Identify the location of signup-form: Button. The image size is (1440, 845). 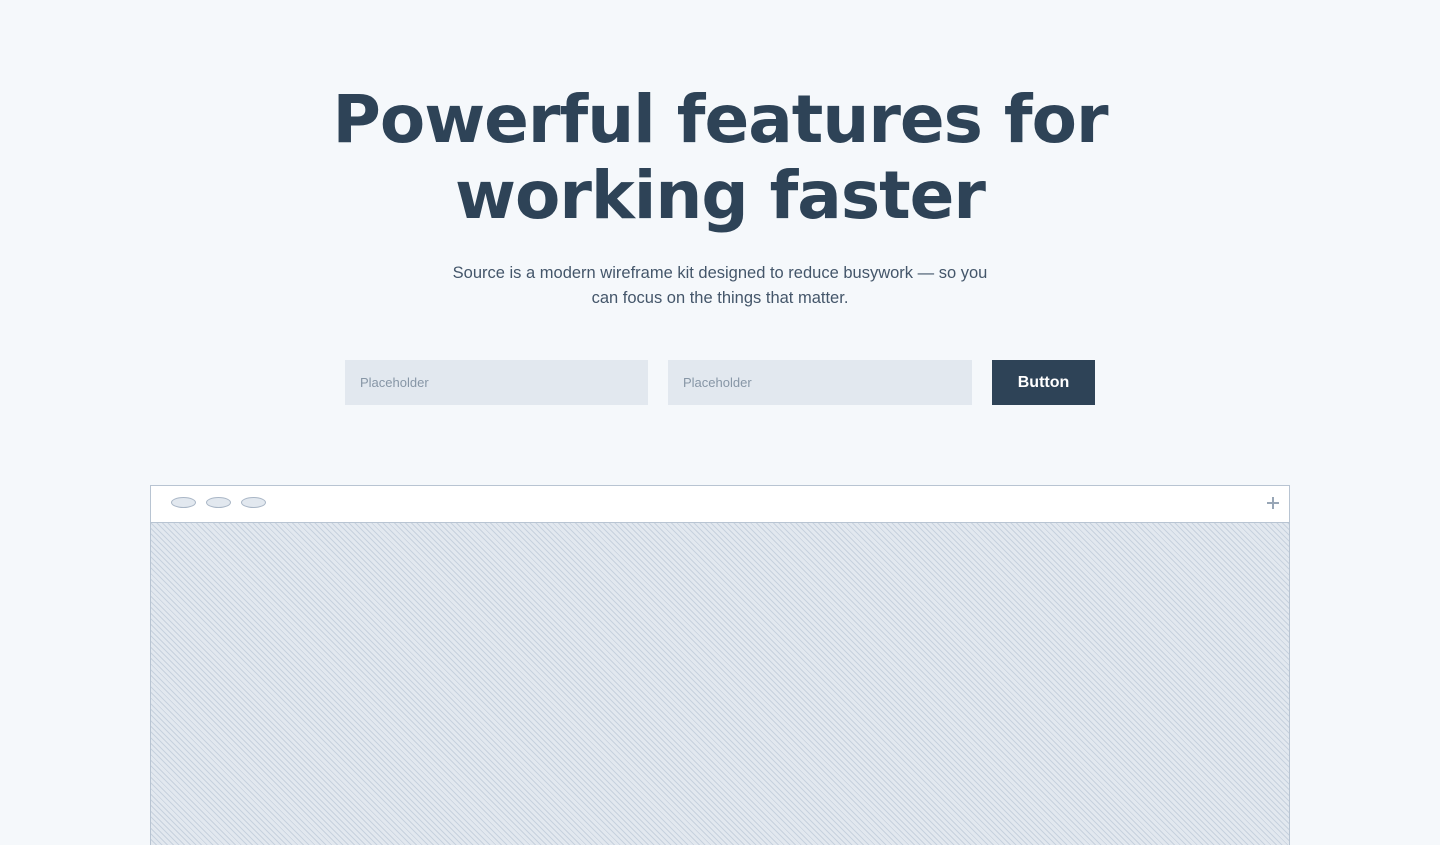
(720, 382).